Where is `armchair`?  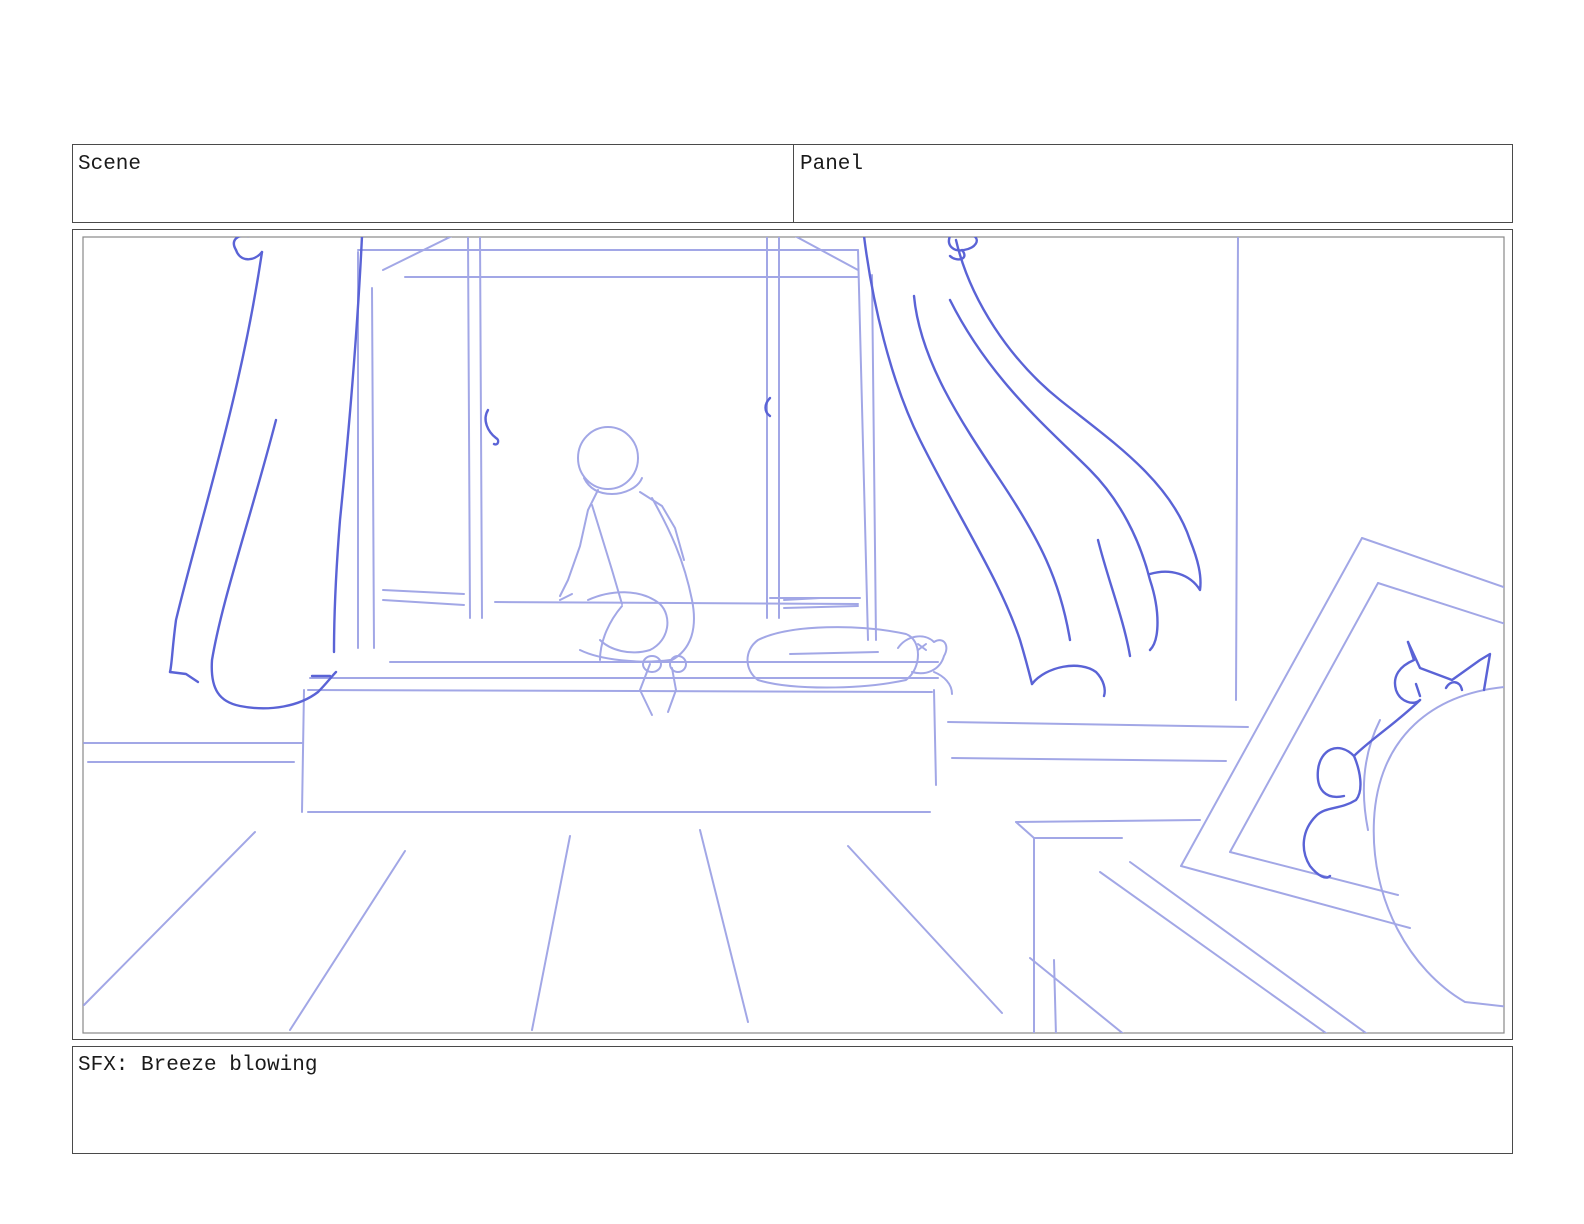
armchair is located at coordinates (1433, 847).